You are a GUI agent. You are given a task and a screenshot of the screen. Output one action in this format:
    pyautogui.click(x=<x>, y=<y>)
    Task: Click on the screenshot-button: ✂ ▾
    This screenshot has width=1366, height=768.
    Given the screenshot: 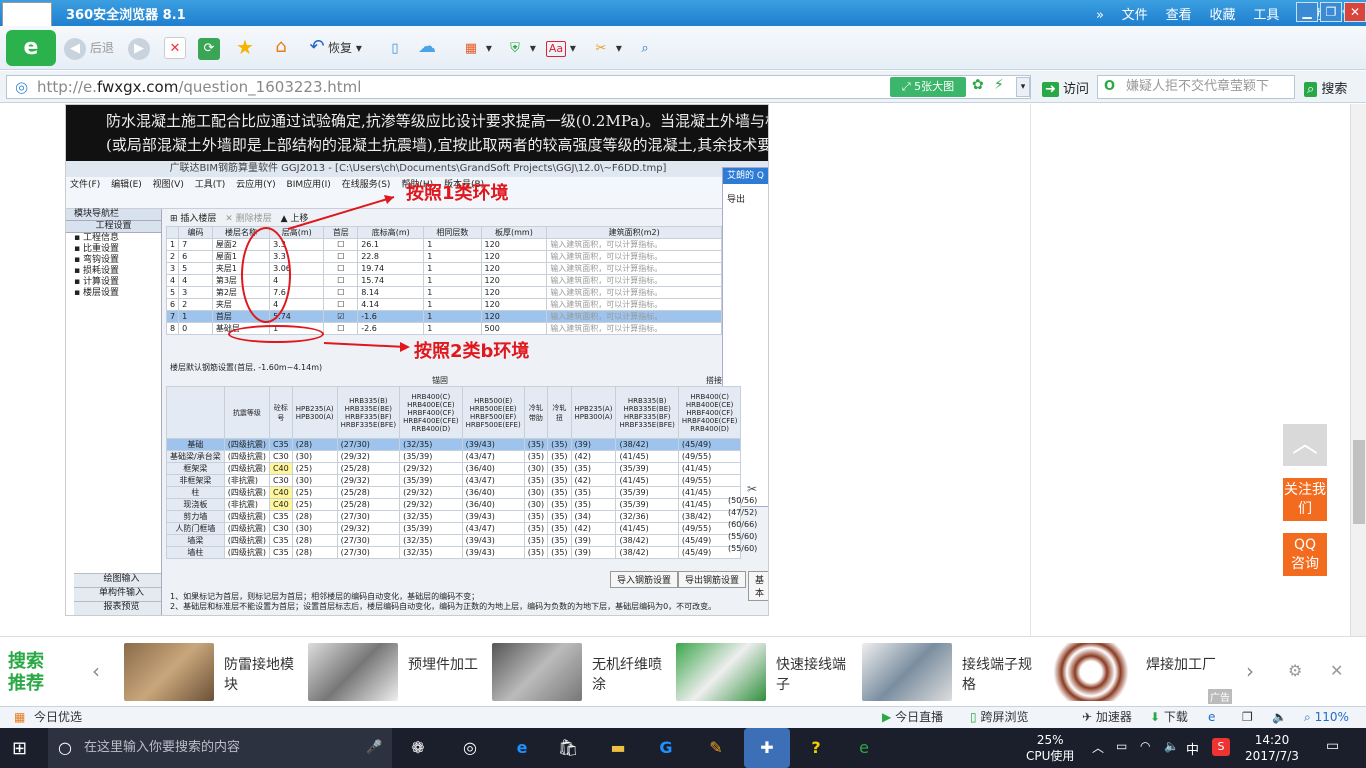 What is the action you would take?
    pyautogui.click(x=606, y=48)
    